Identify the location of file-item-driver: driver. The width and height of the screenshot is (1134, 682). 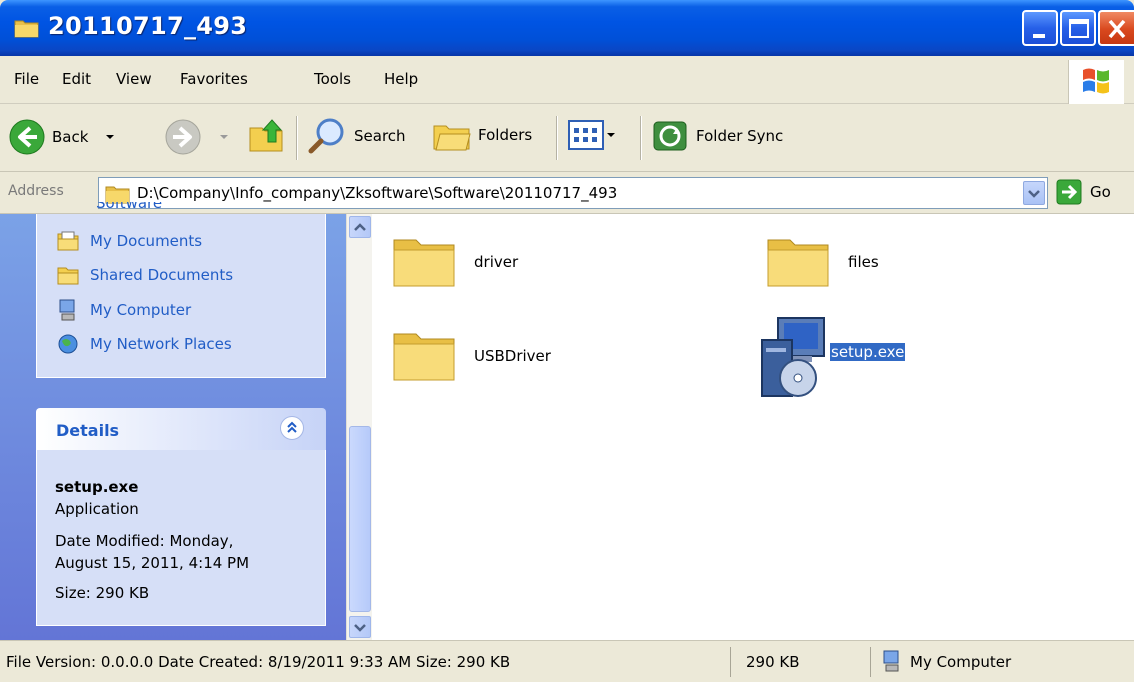
(454, 262).